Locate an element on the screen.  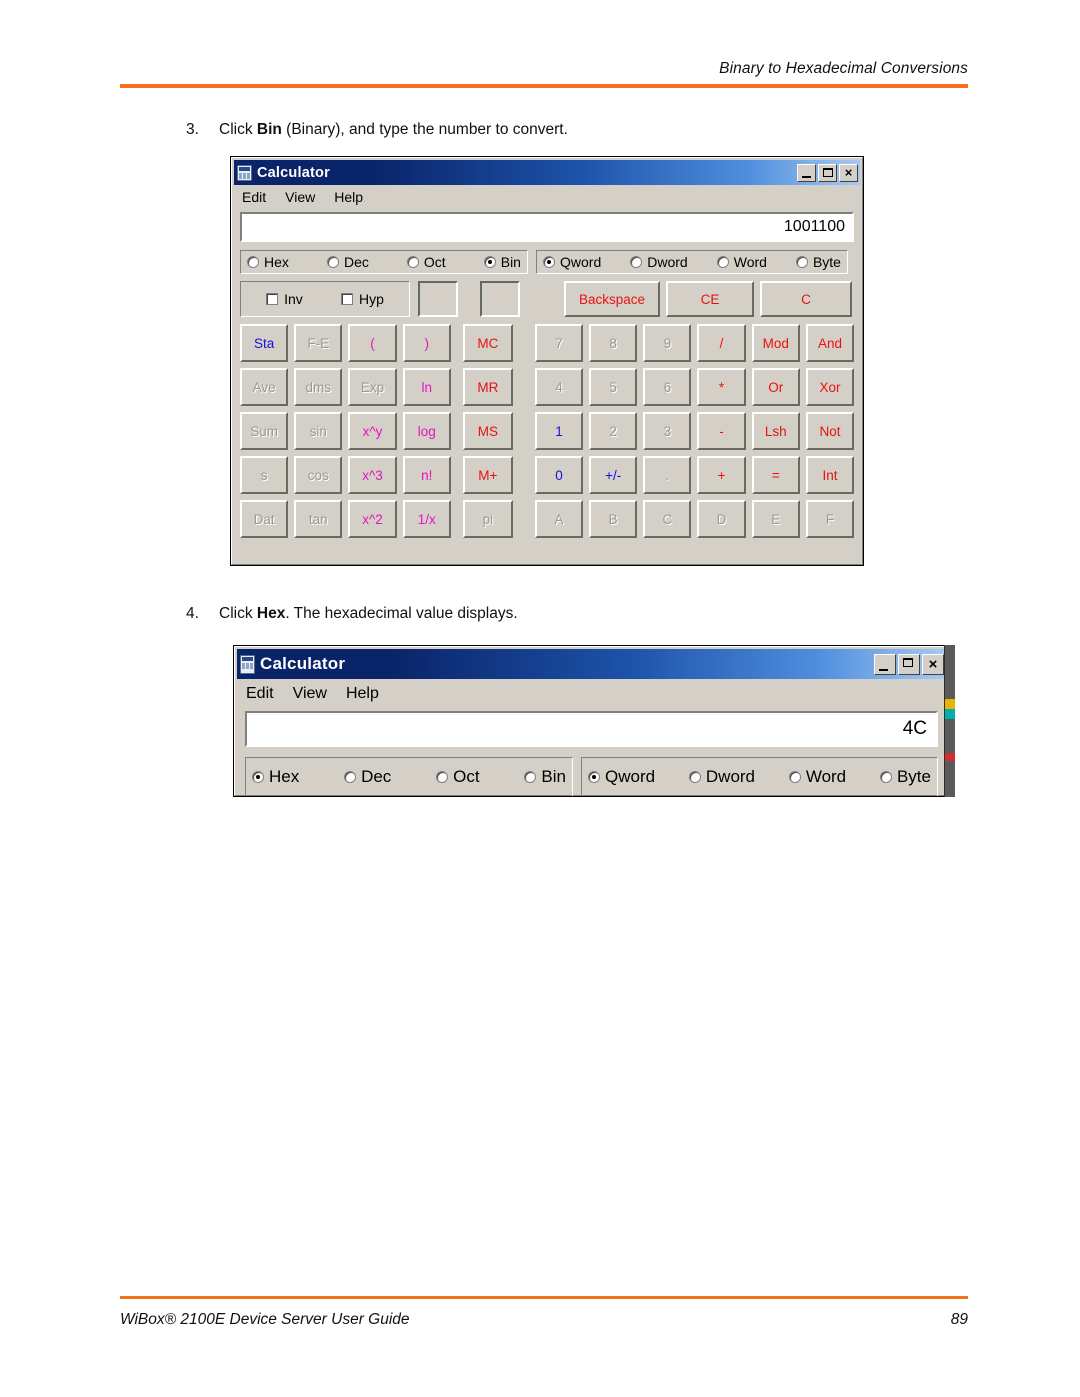
key-2: 2 is located at coordinates (613, 431).